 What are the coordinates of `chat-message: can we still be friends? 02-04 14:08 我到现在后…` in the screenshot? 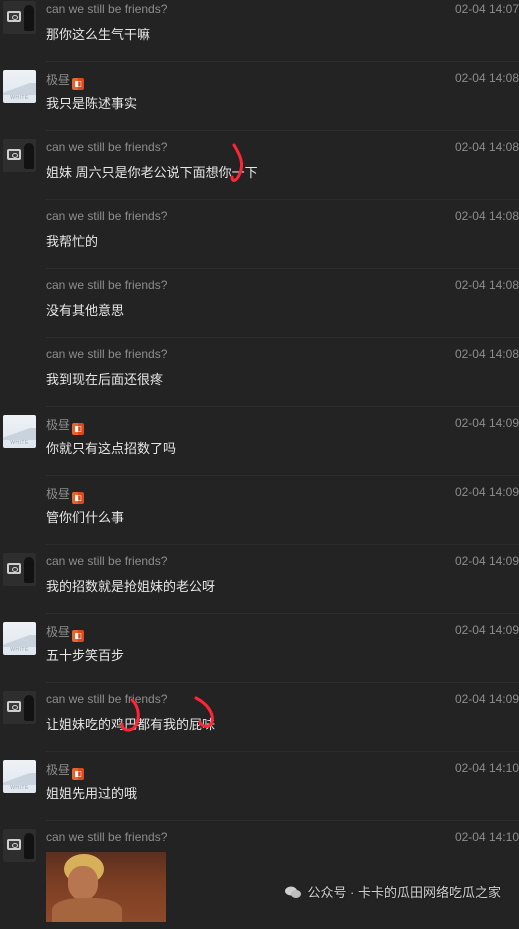 It's located at (259, 372).